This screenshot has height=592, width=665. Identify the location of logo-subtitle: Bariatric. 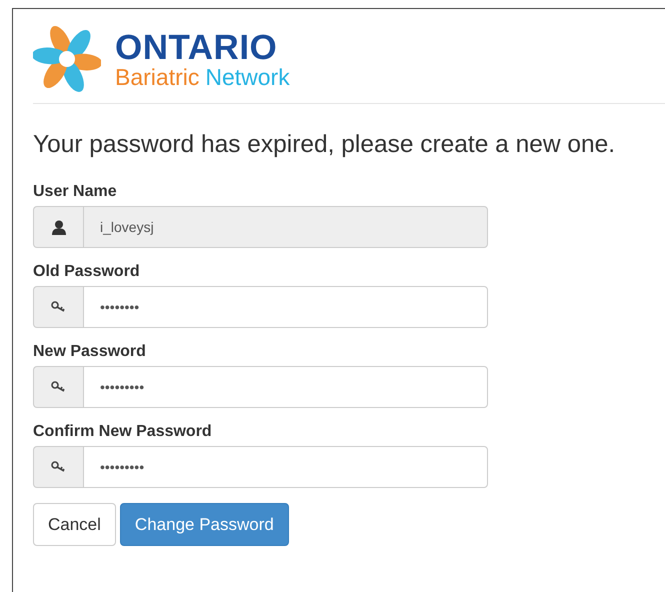
(157, 77).